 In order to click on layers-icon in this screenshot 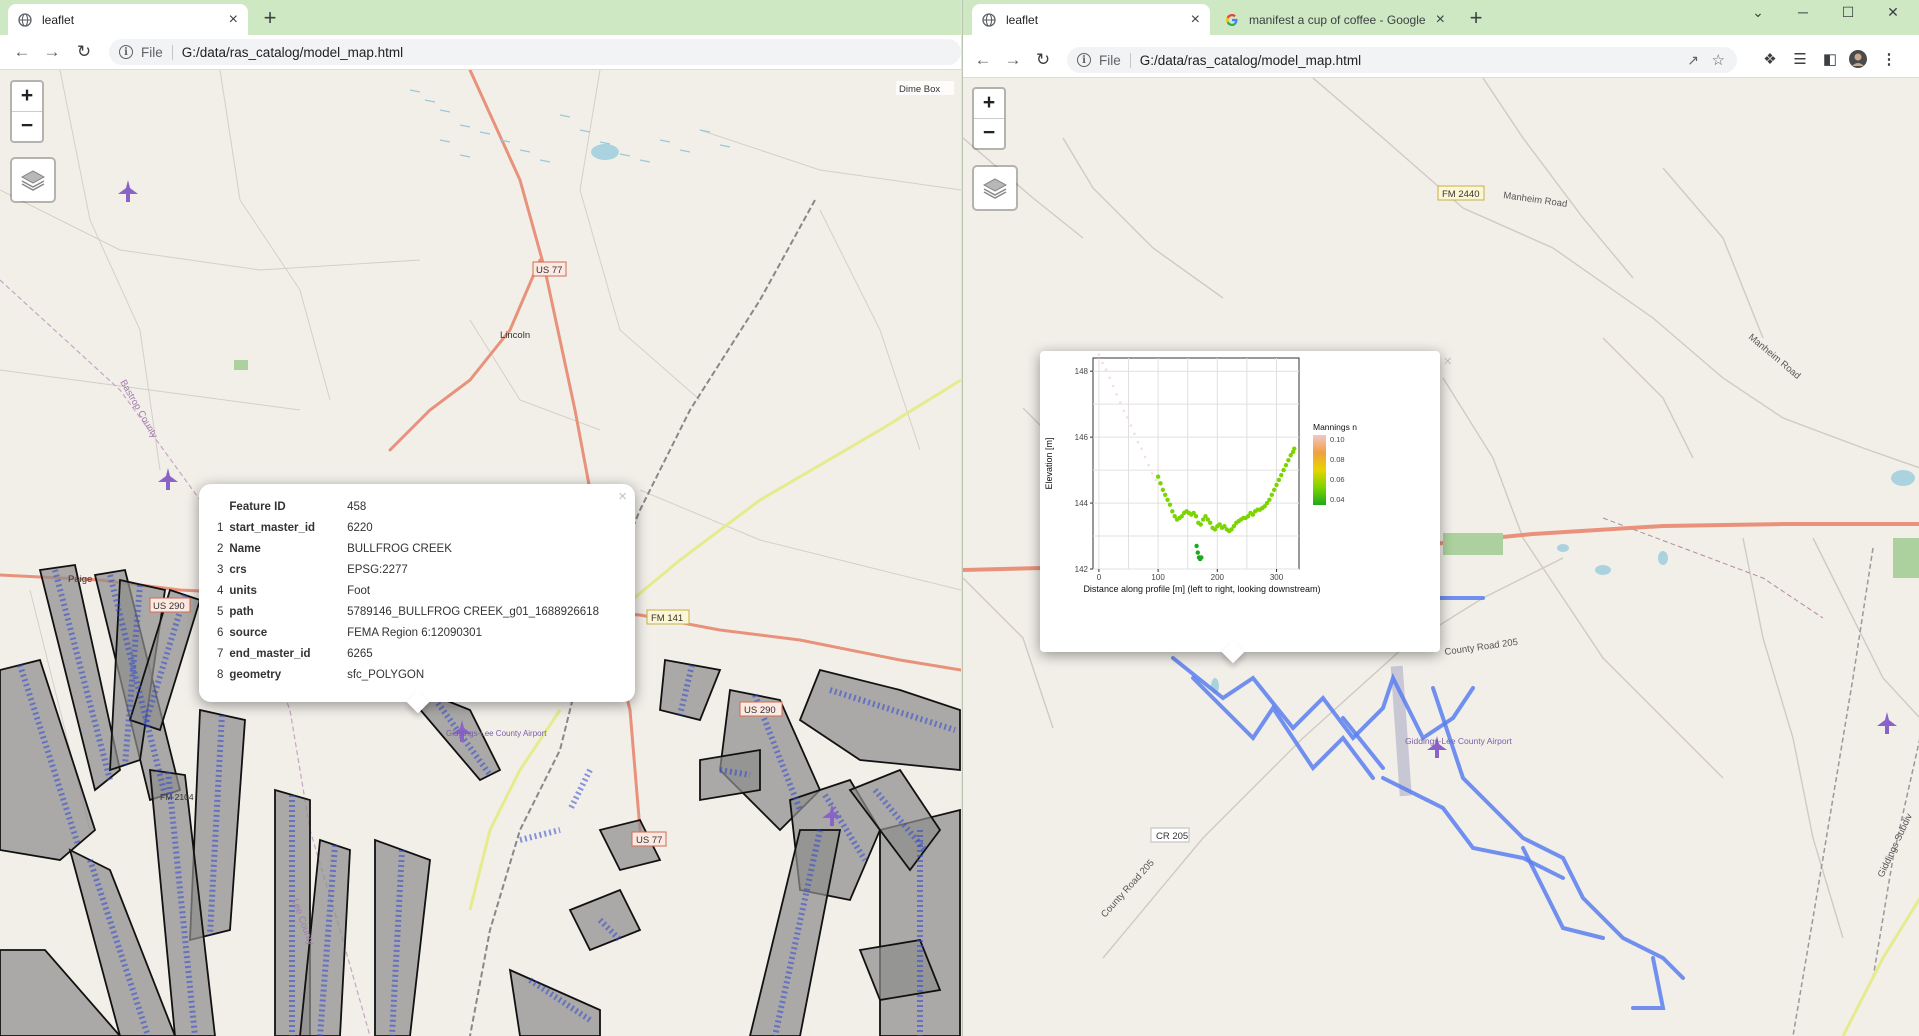, I will do `click(995, 188)`.